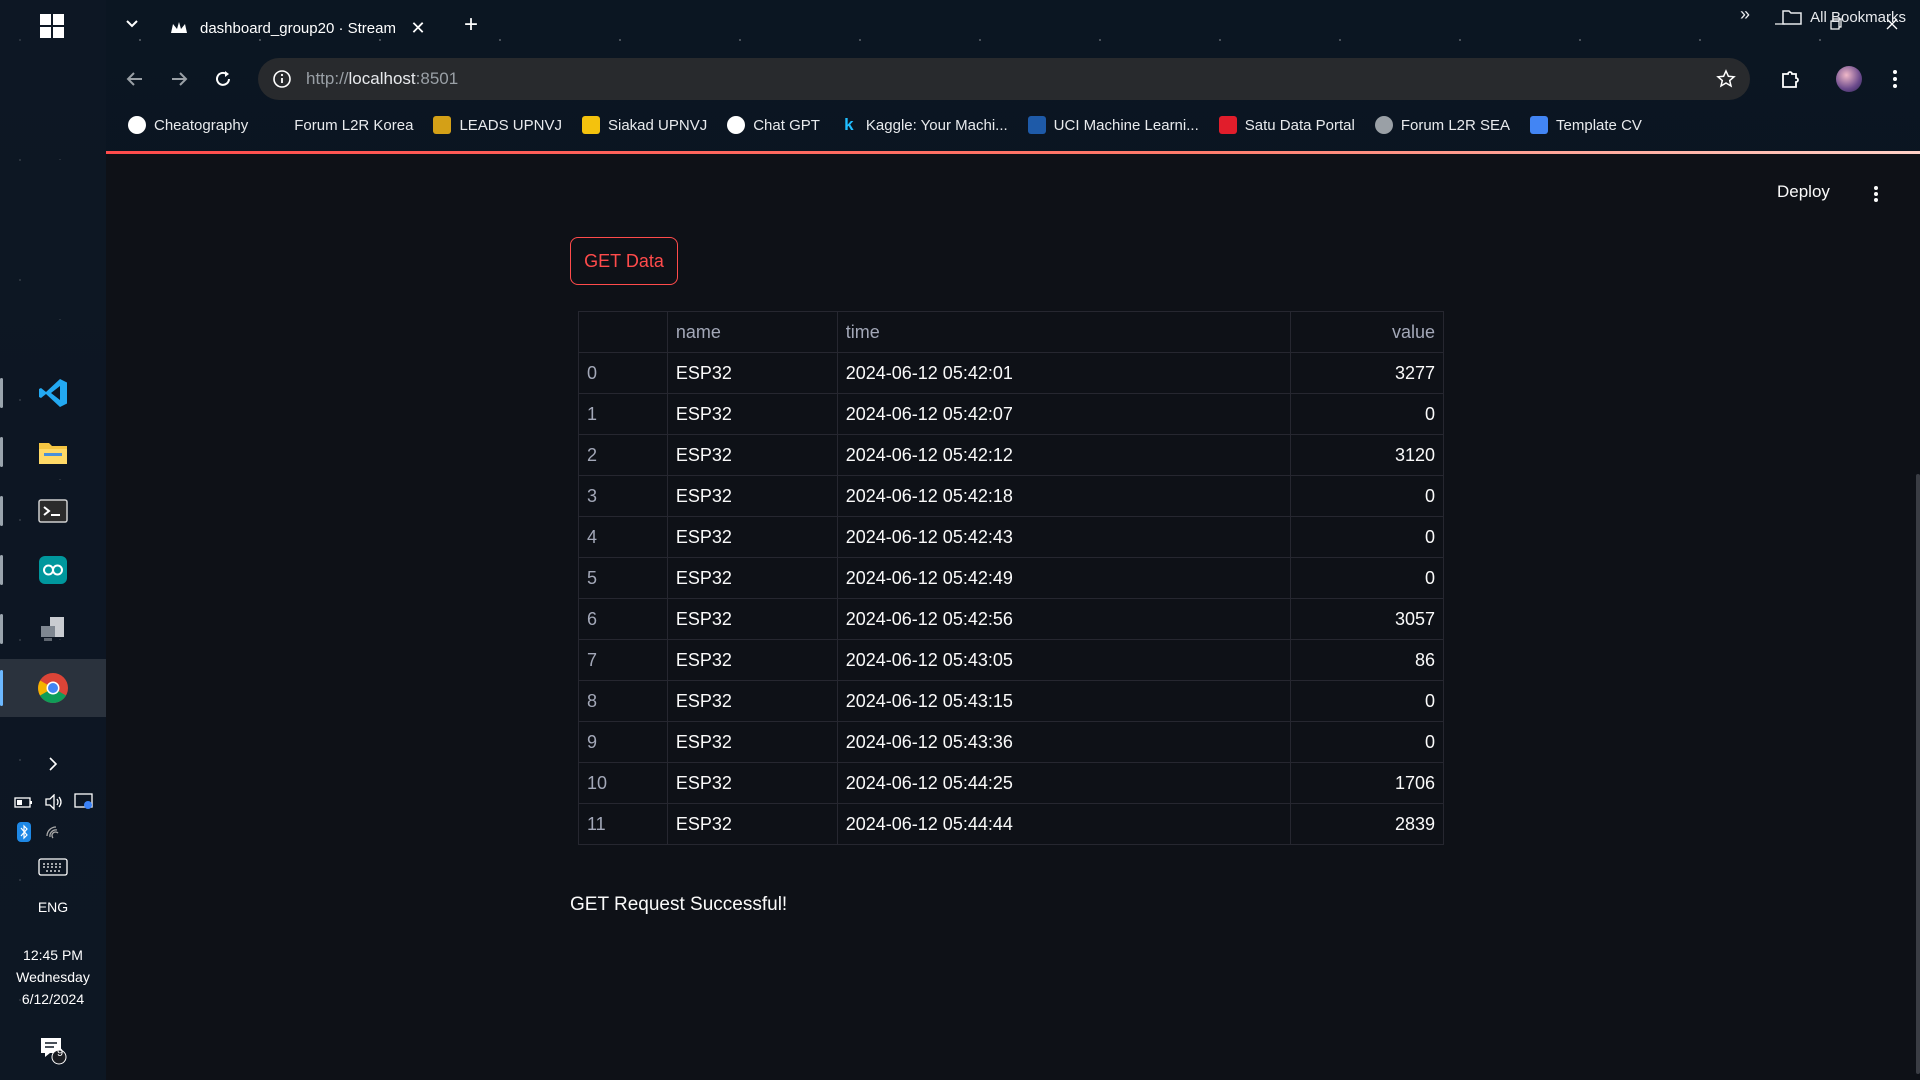 The height and width of the screenshot is (1080, 1920). What do you see at coordinates (1064, 578) in the screenshot?
I see `cell-time: 2024-06-12 05:42:49` at bounding box center [1064, 578].